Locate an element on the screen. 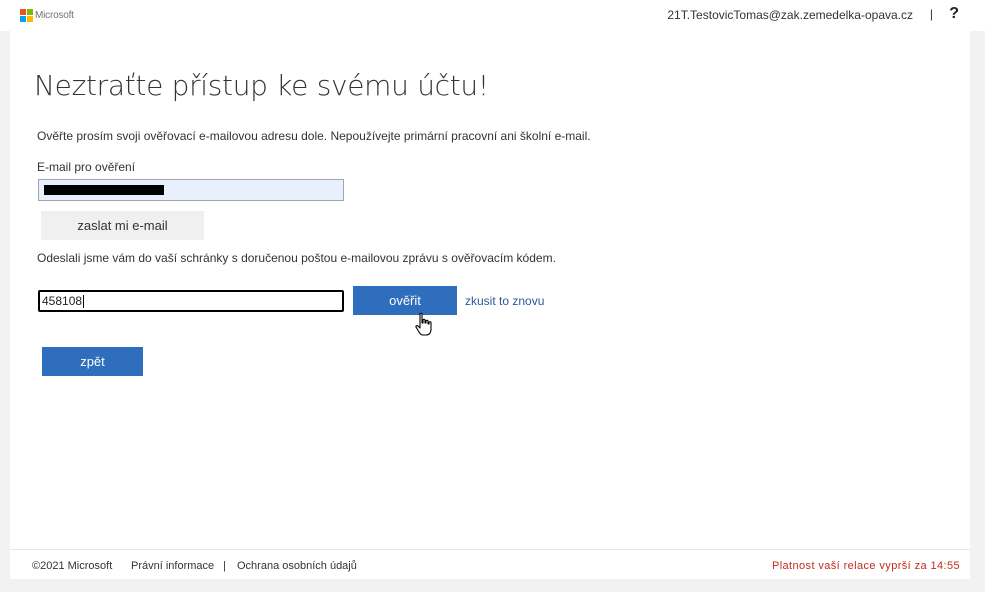  privacy-link: Ochrana osobních údajů is located at coordinates (297, 566).